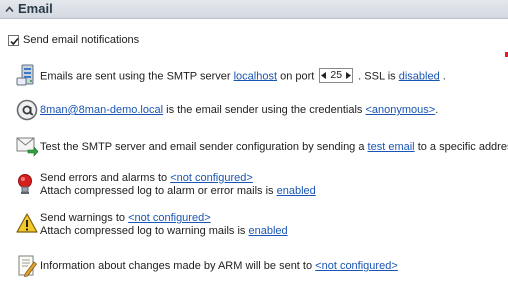  I want to click on checkmark-icon, so click(14, 41).